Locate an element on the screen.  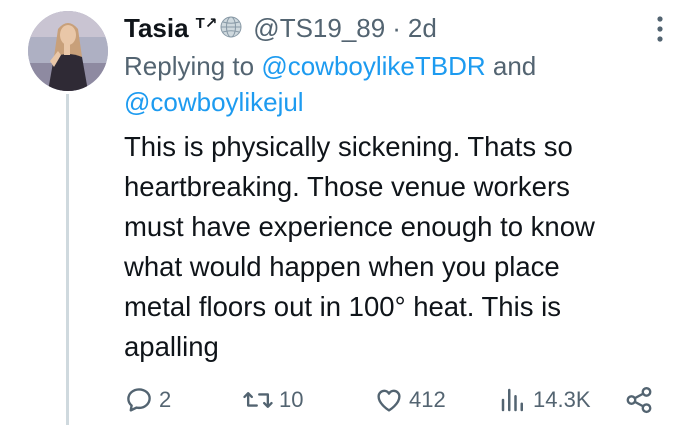
like-button: 412 is located at coordinates (410, 400).